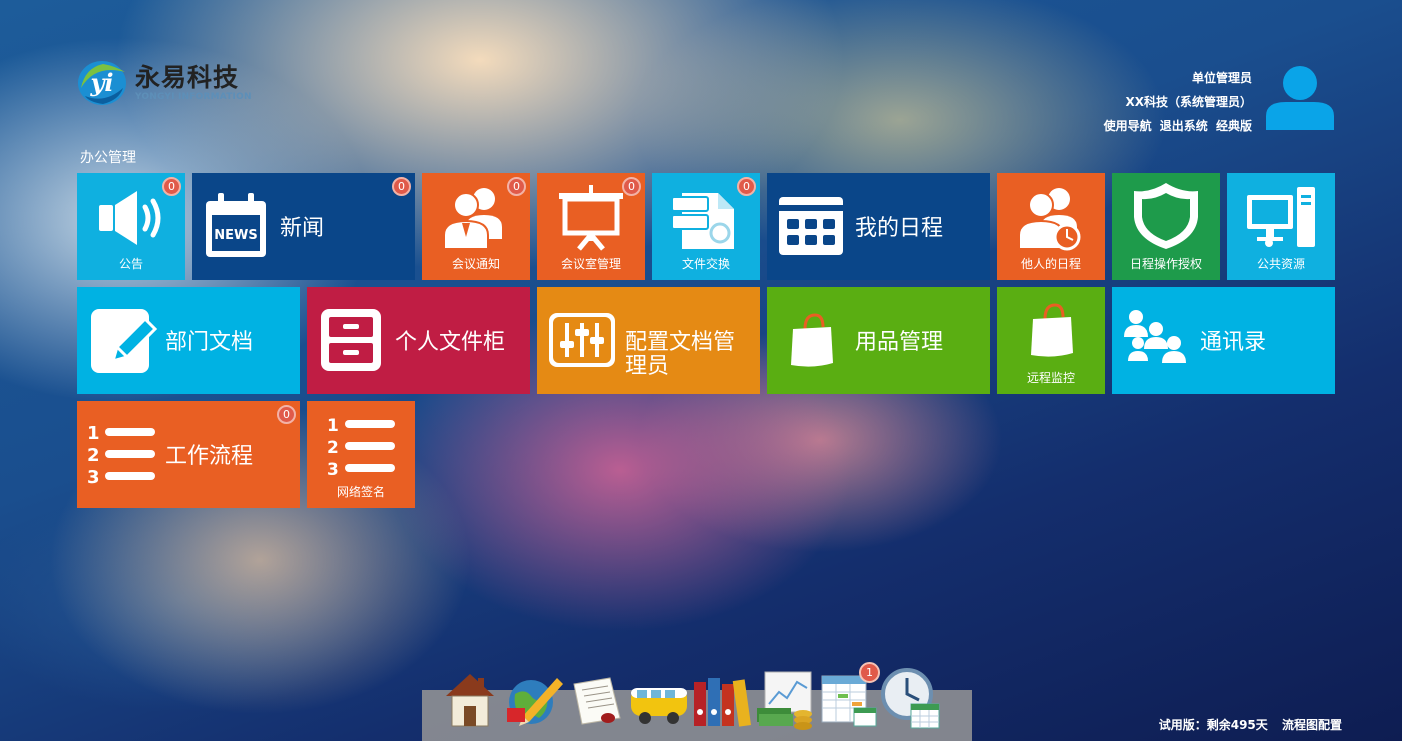  I want to click on dock-clock-calendar, so click(911, 697).